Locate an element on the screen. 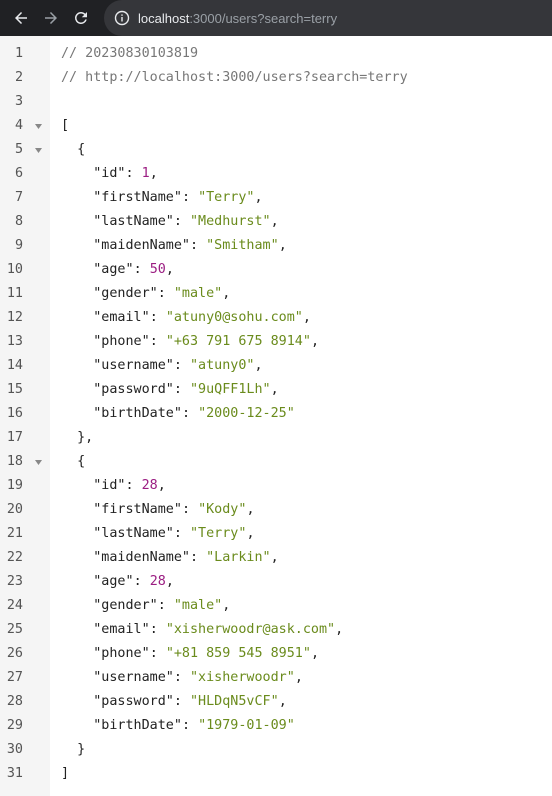 This screenshot has height=796, width=552. json-key: "phone" is located at coordinates (121, 653).